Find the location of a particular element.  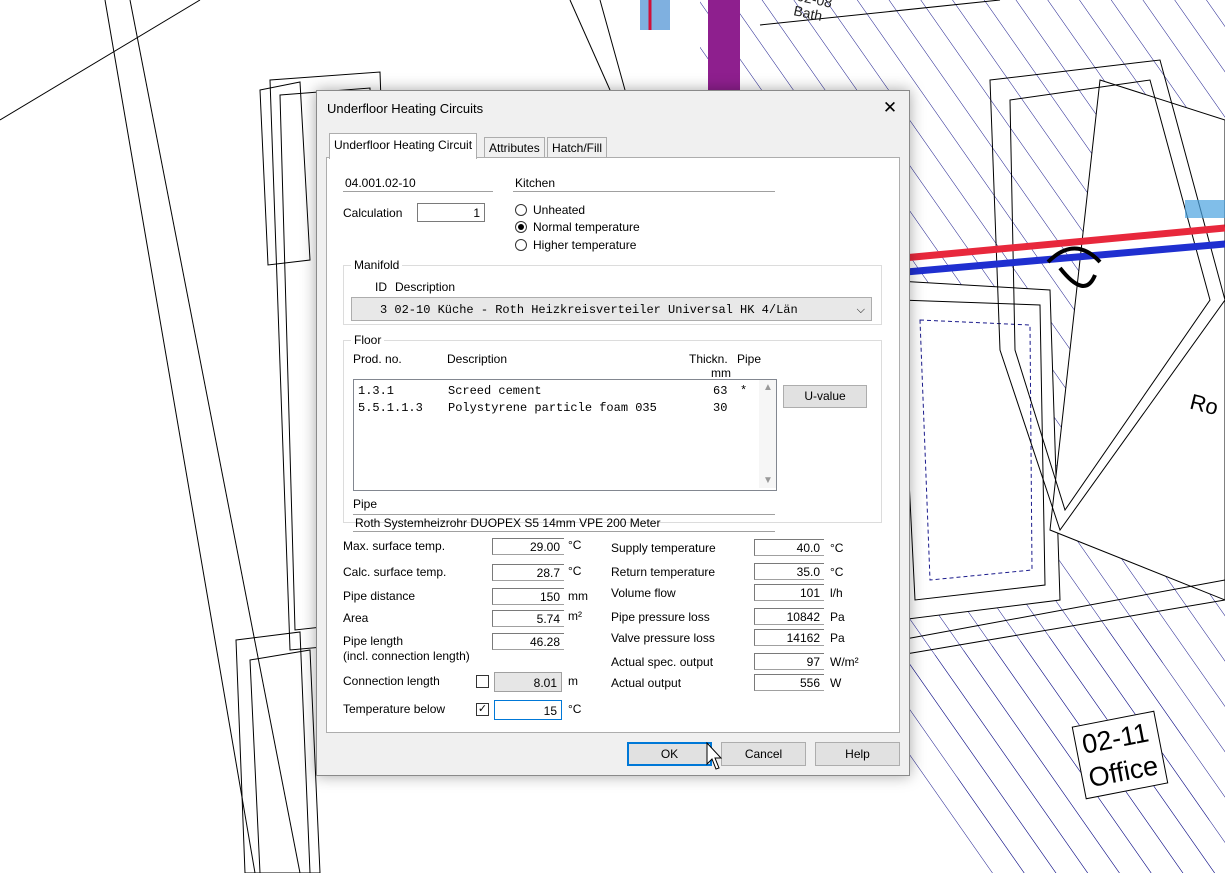

temperature-below-checkbox: ✓ is located at coordinates (482, 709).